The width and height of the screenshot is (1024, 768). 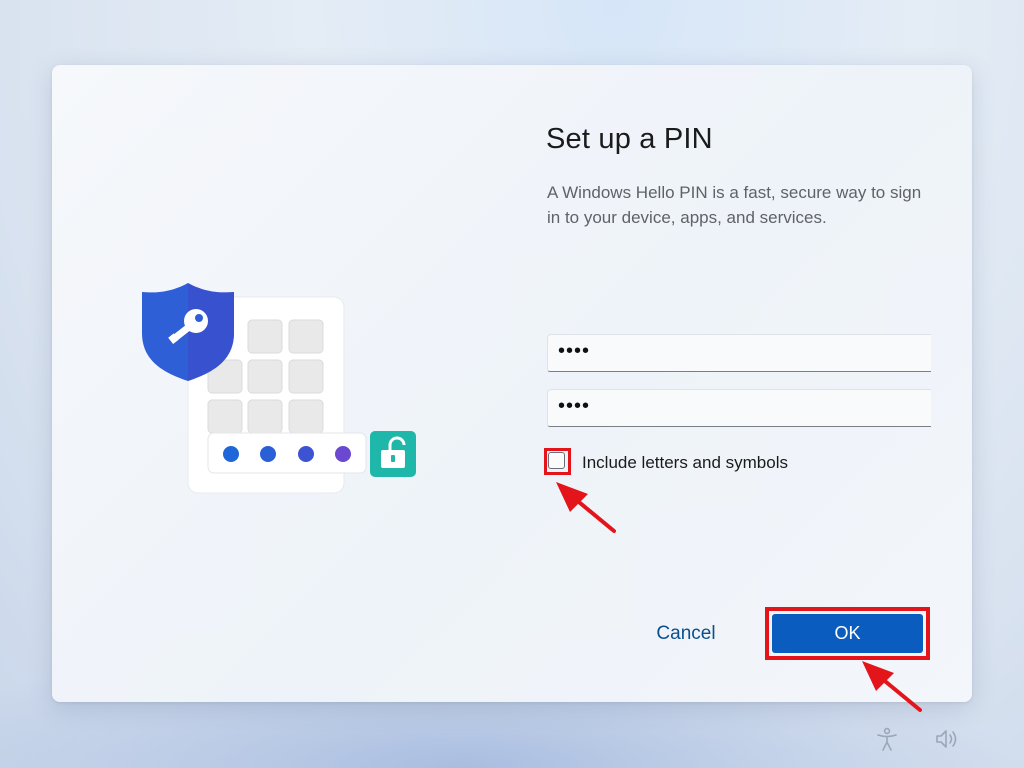 What do you see at coordinates (586, 507) in the screenshot?
I see `checkbox-arrow-icon` at bounding box center [586, 507].